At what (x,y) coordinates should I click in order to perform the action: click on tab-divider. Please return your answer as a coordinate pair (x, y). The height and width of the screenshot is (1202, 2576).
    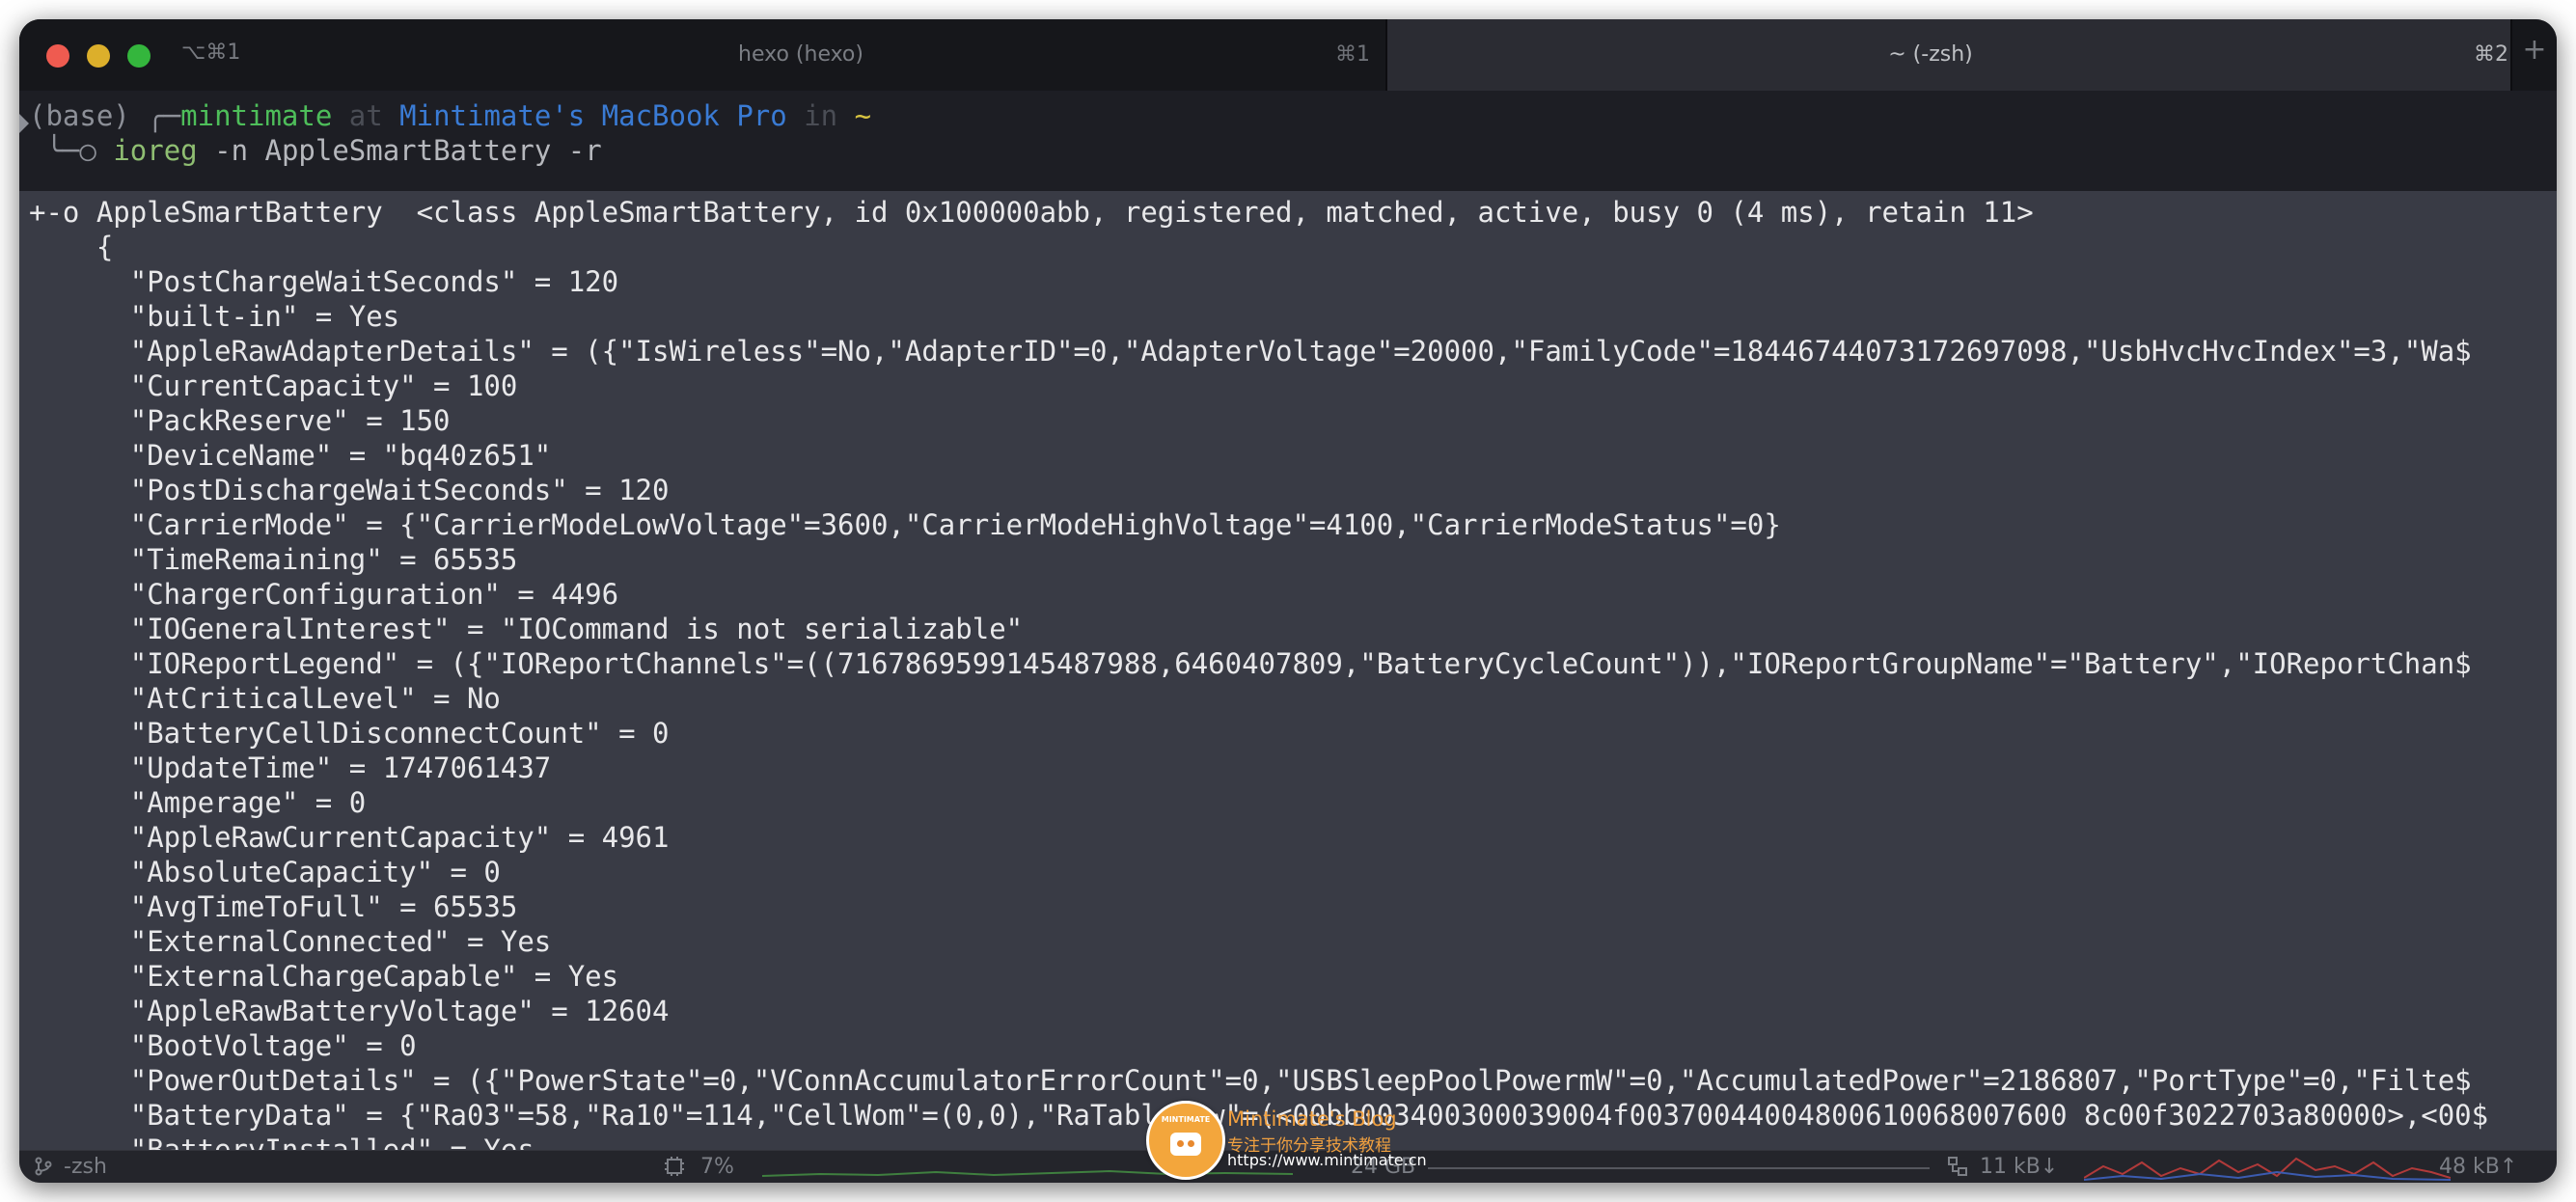
    Looking at the image, I should click on (2511, 55).